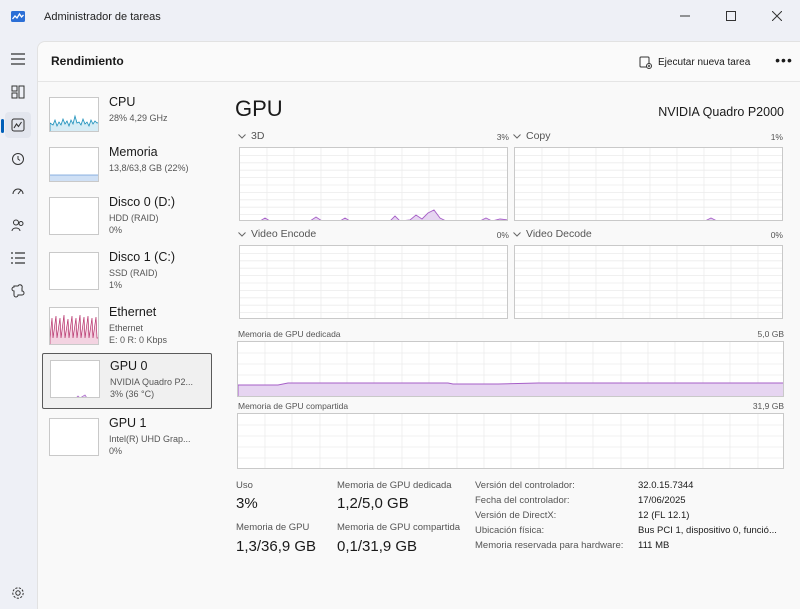  I want to click on device-ethernet: Ethernet Ethernet E: 0 R: 0 Kbps, so click(127, 331).